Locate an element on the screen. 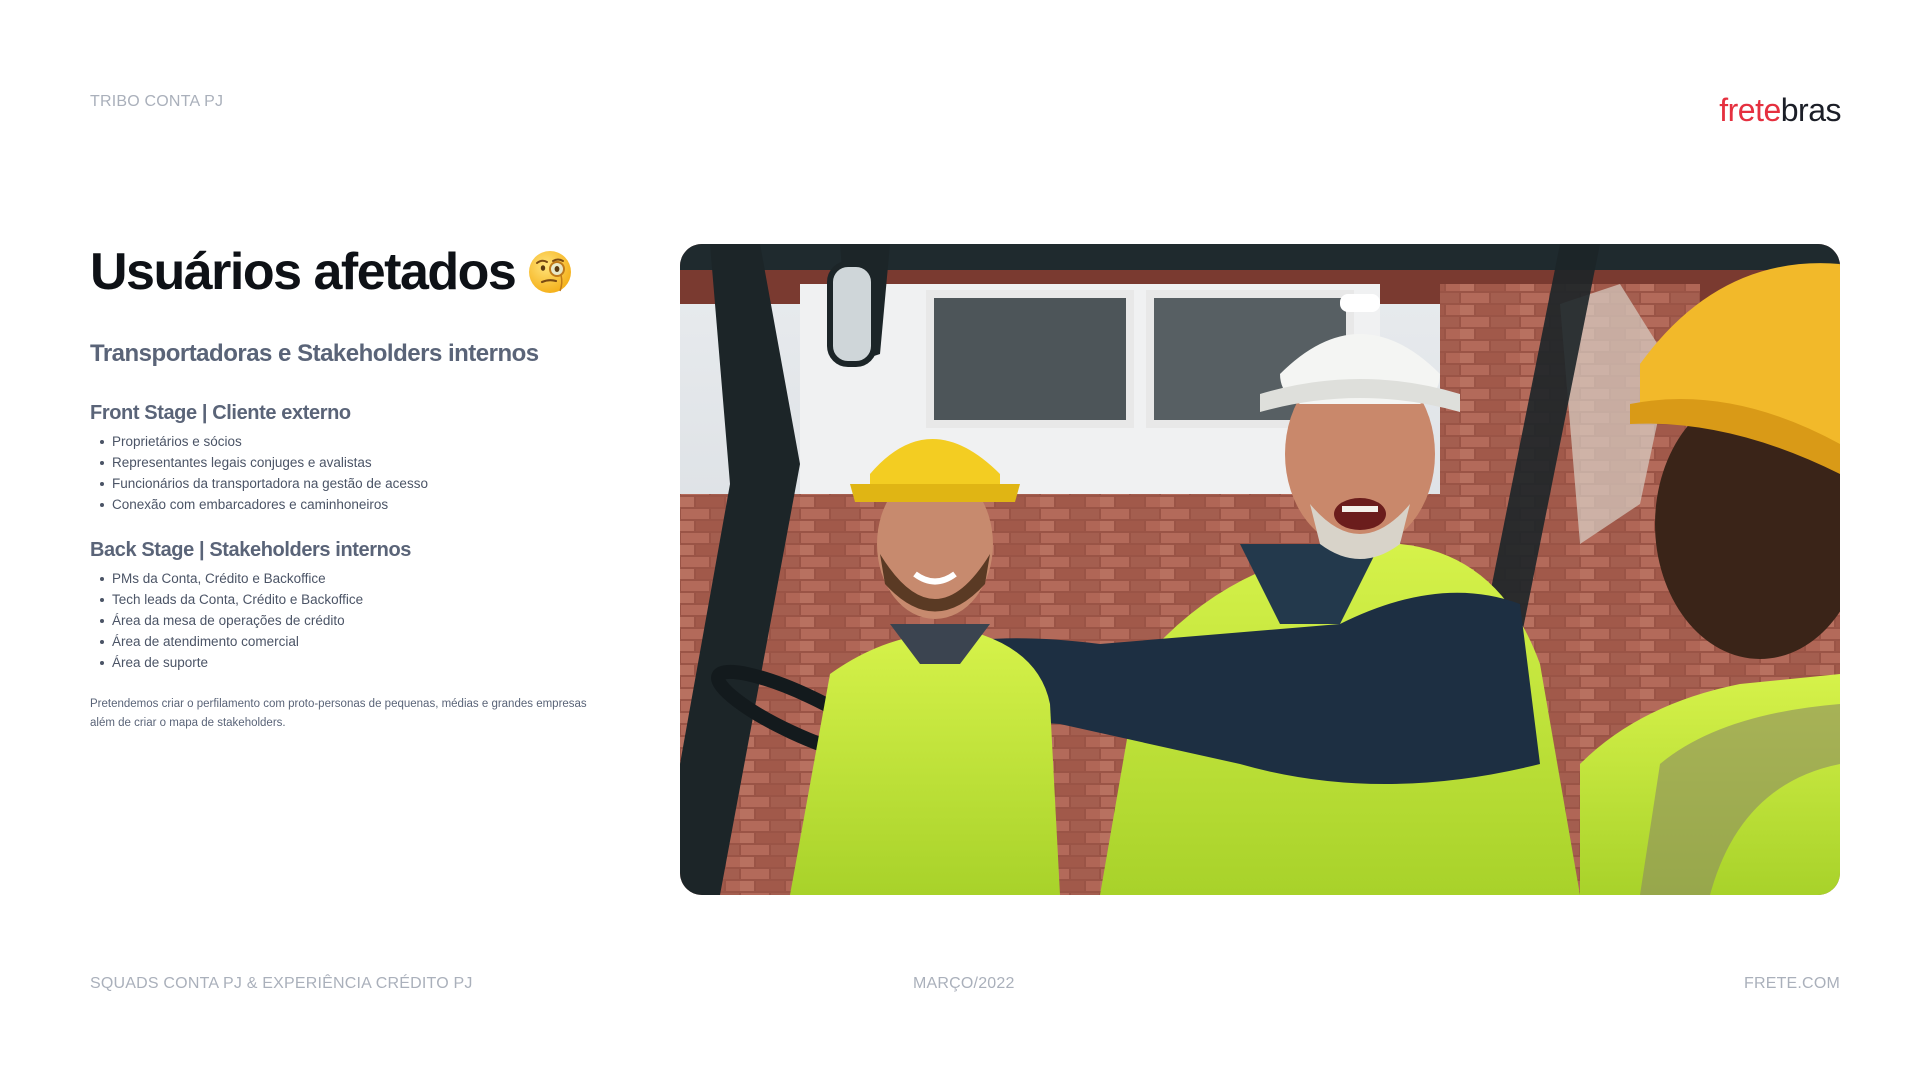 The image size is (1920, 1080). list-item: Área da mesa de operações de crédito is located at coordinates (255, 620).